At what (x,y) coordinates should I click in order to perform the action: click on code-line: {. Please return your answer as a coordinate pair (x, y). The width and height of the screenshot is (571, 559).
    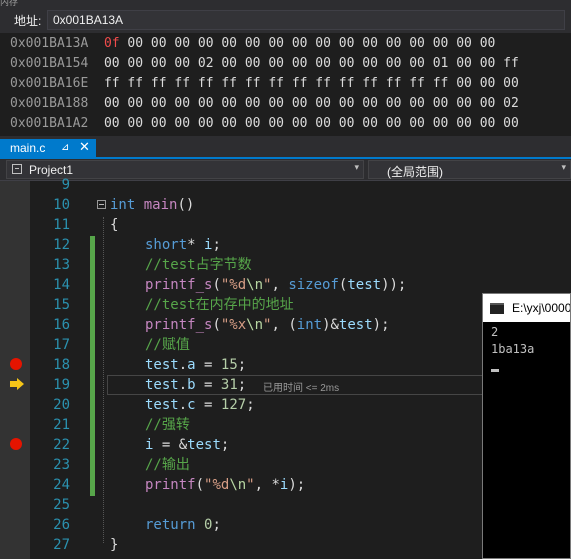
    Looking at the image, I should click on (114, 225).